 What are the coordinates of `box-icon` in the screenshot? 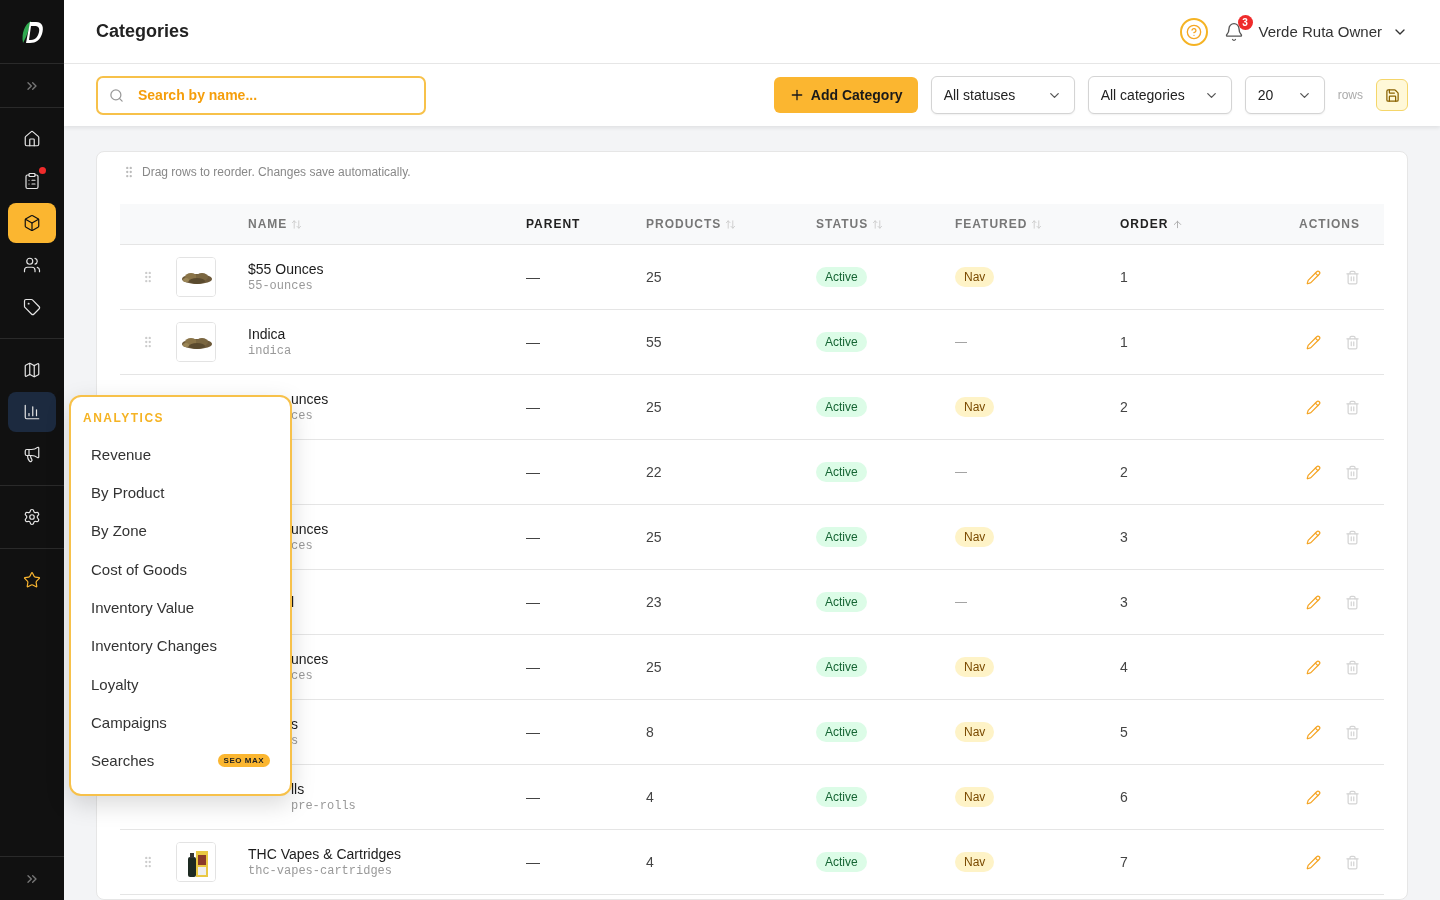 It's located at (32, 223).